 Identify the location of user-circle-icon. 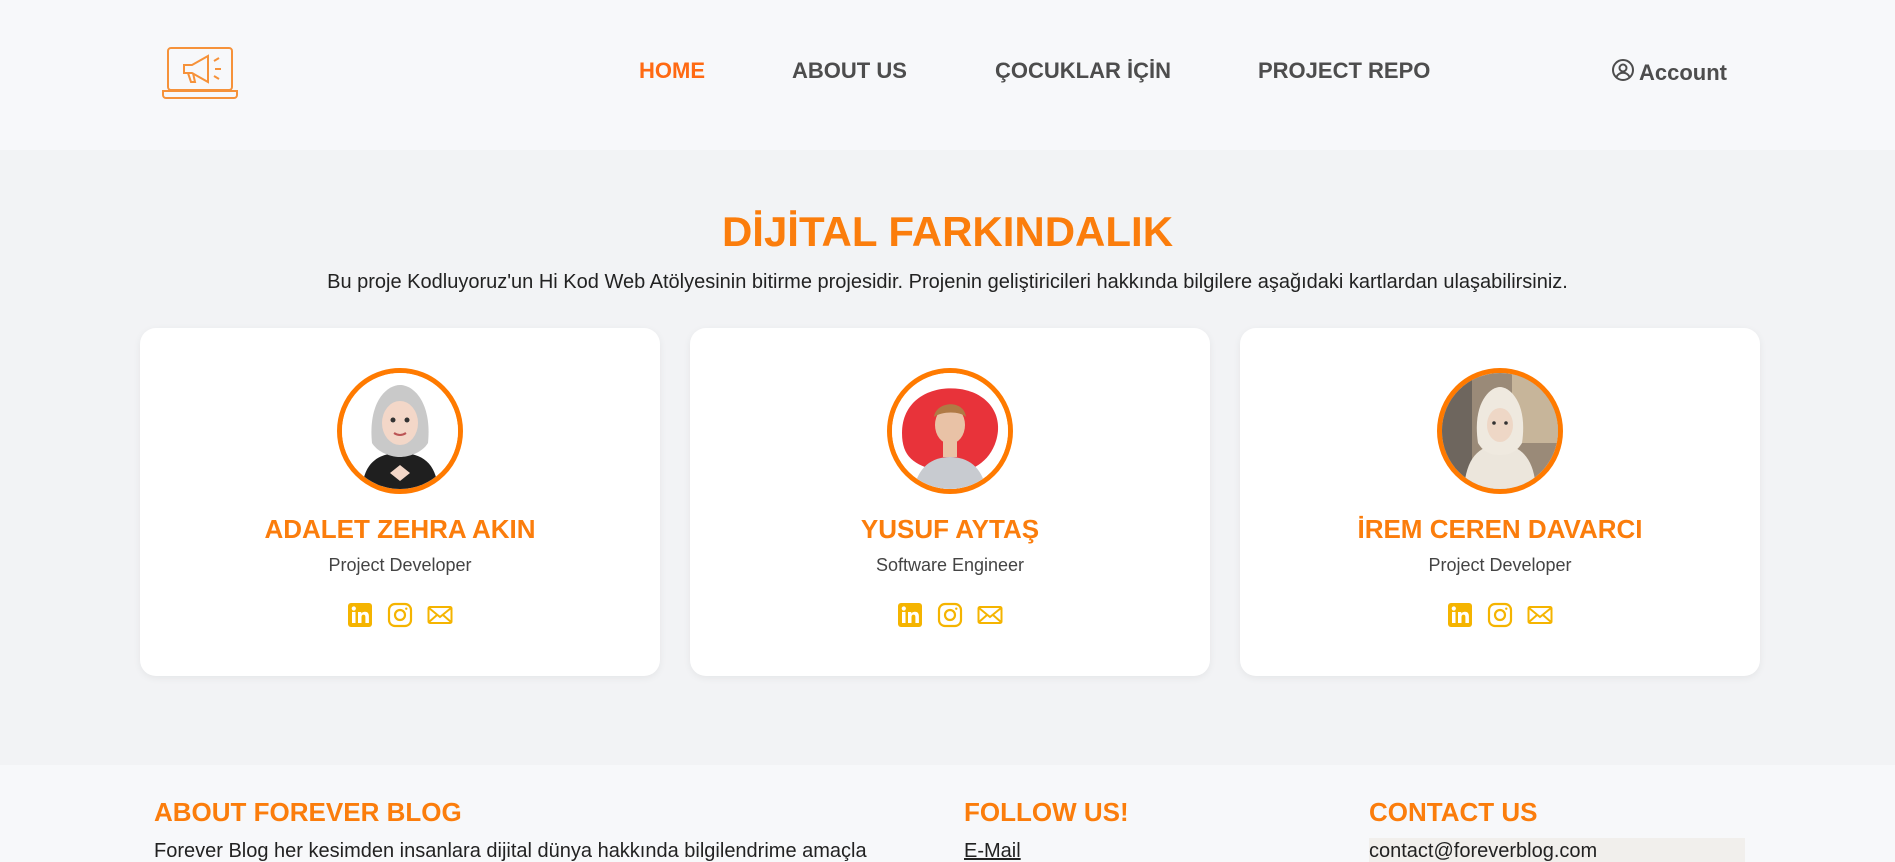
(1623, 73).